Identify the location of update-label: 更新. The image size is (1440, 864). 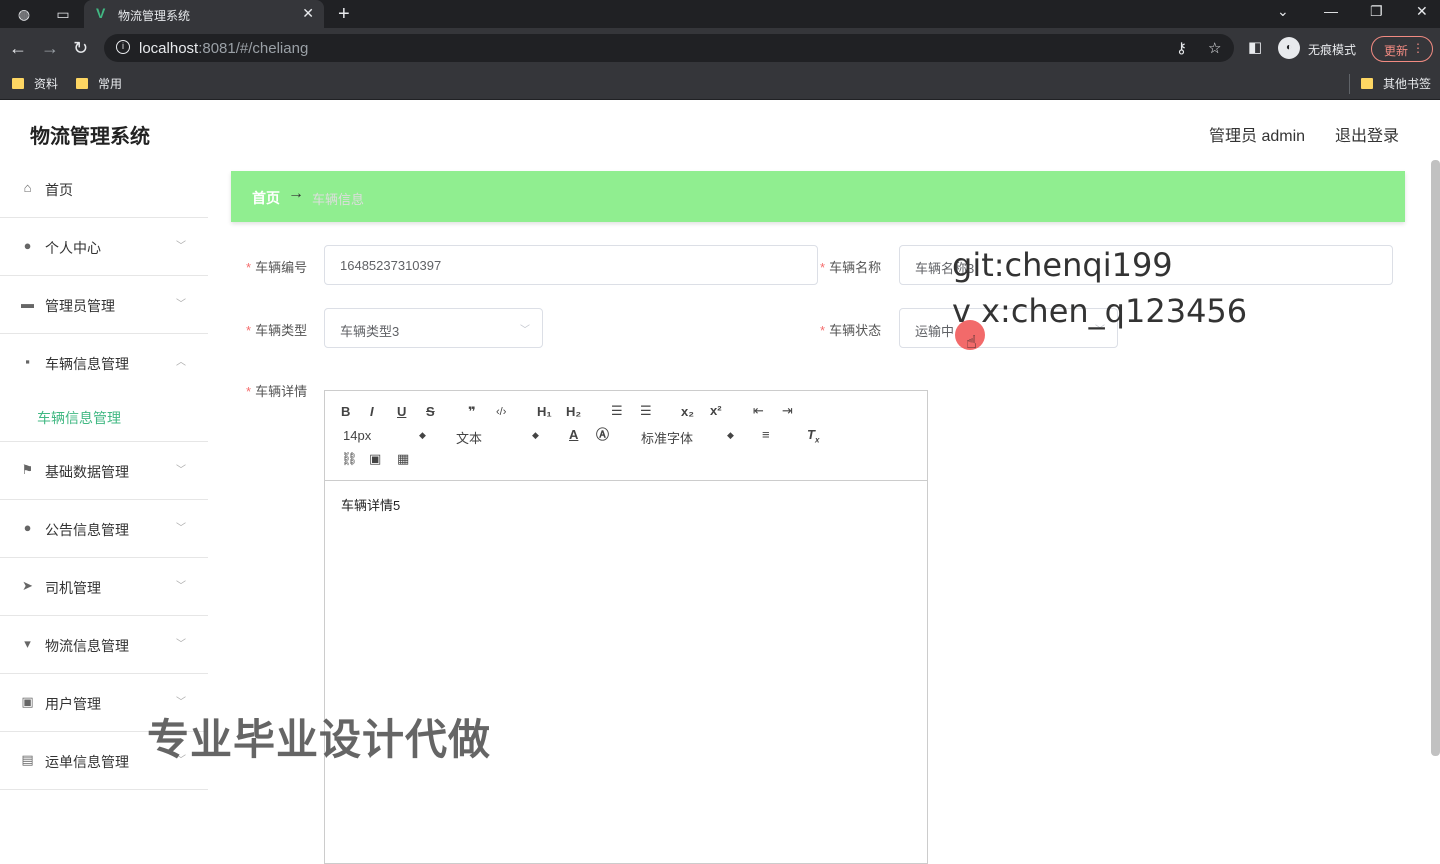
(1396, 51).